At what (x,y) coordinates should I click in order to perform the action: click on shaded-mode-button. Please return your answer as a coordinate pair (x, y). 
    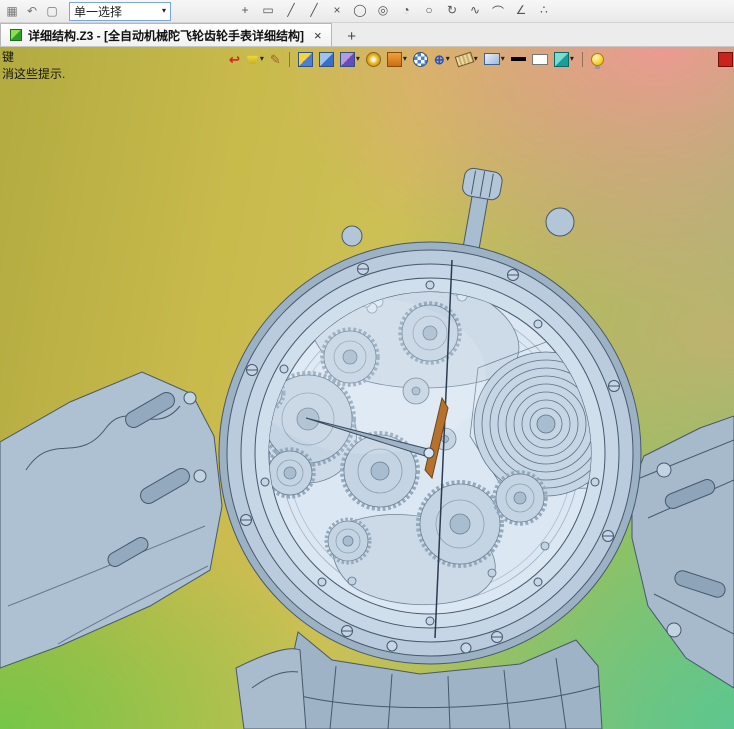
    Looking at the image, I should click on (305, 59).